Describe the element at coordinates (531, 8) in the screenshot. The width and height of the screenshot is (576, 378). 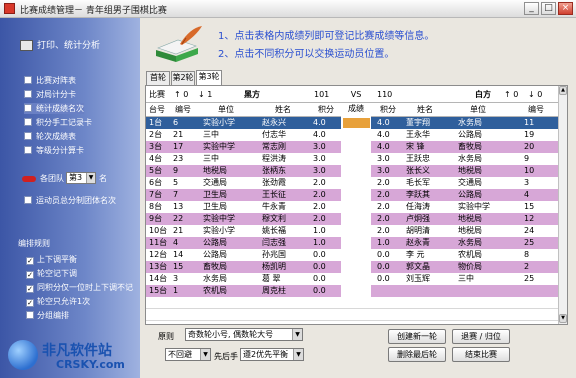
I see `minimize-button: _` at that location.